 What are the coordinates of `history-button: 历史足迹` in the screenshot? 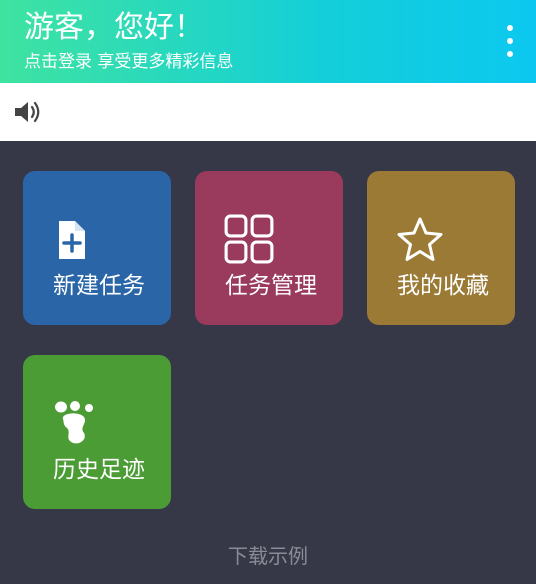 It's located at (97, 432).